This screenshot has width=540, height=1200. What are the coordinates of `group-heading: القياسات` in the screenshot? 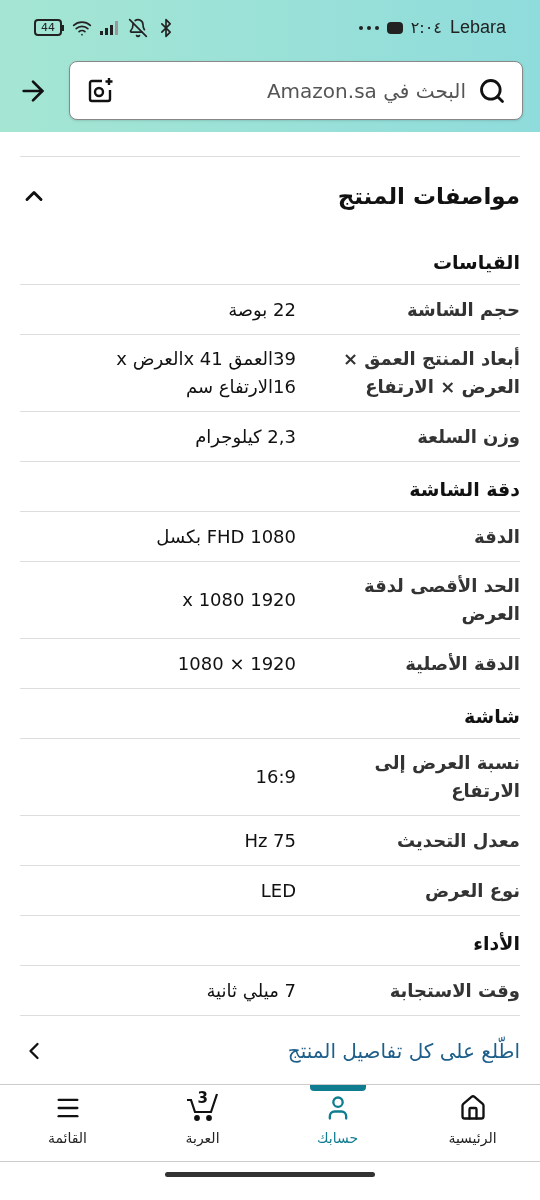 It's located at (270, 260).